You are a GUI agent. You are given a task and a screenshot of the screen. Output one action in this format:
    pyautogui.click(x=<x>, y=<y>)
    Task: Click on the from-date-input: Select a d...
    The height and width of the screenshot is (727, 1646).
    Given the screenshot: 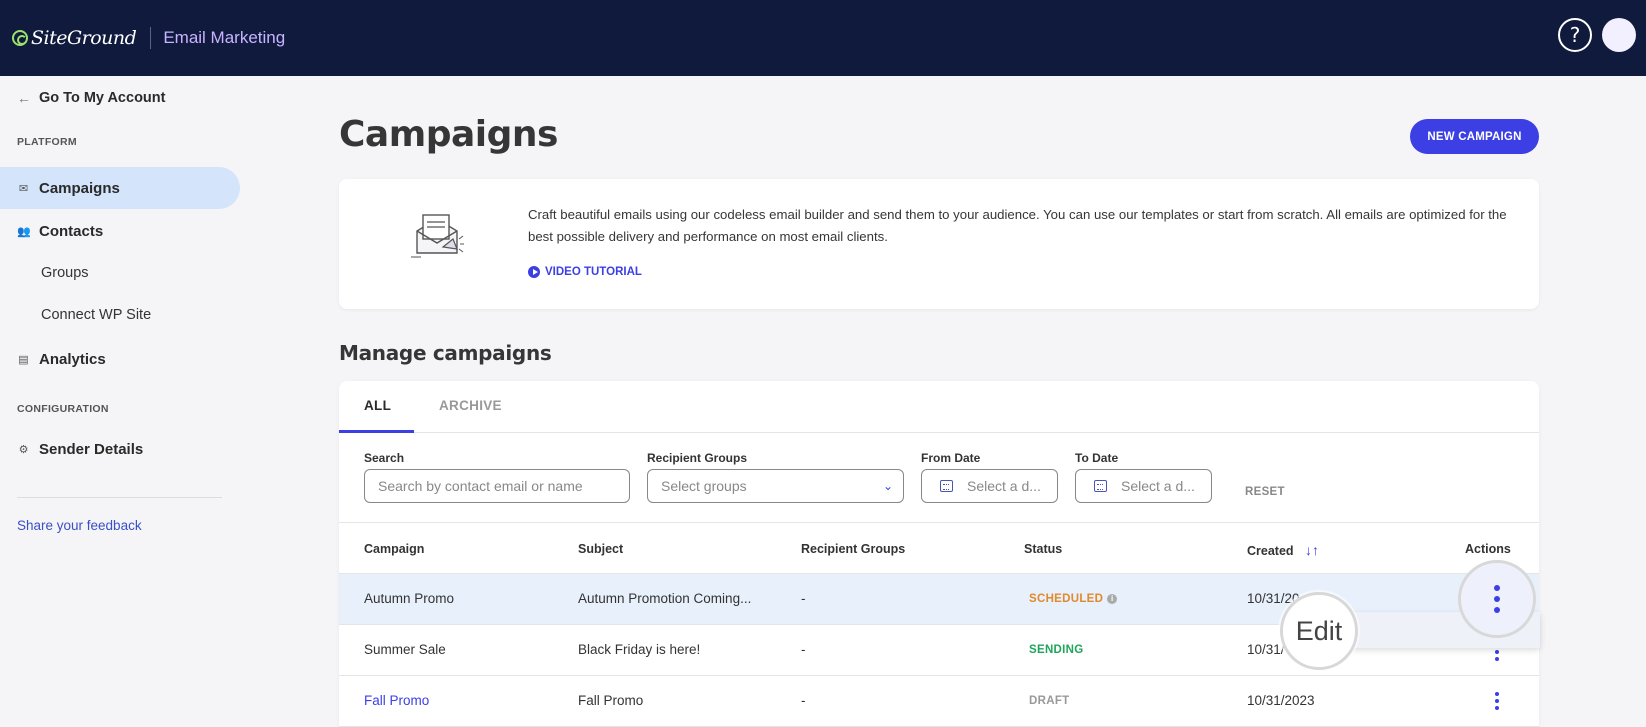 What is the action you would take?
    pyautogui.click(x=989, y=486)
    